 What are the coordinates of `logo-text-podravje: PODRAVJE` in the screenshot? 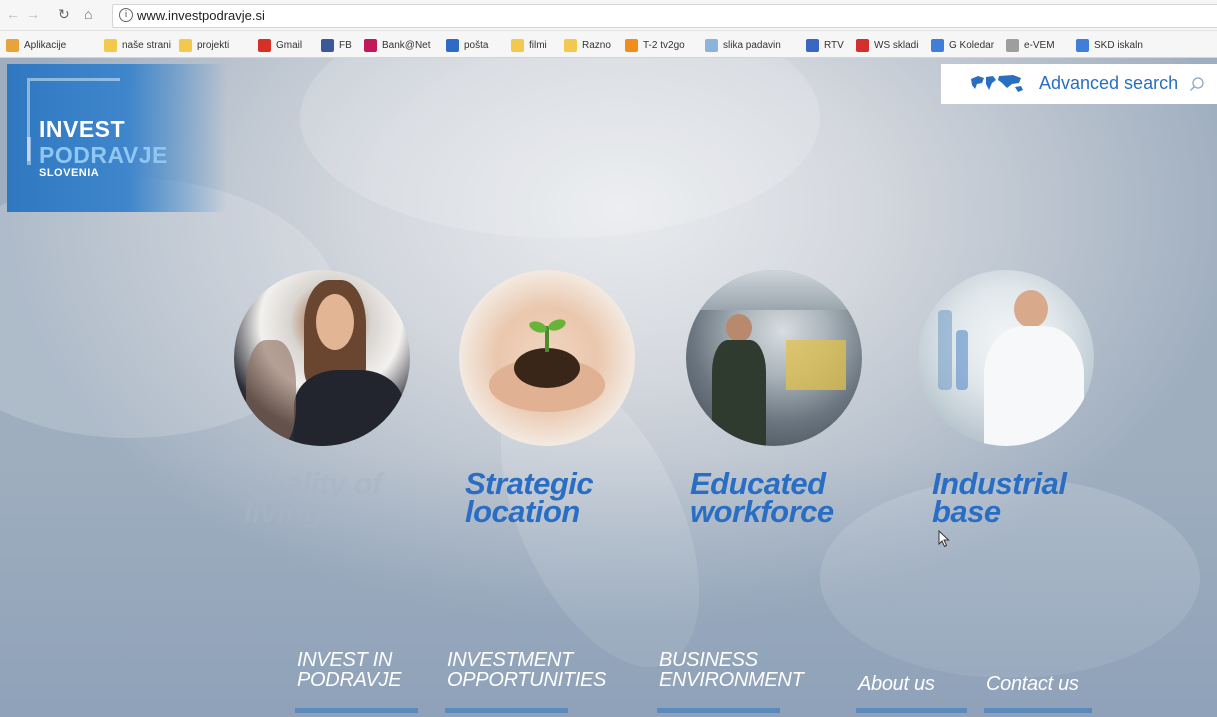 It's located at (103, 155).